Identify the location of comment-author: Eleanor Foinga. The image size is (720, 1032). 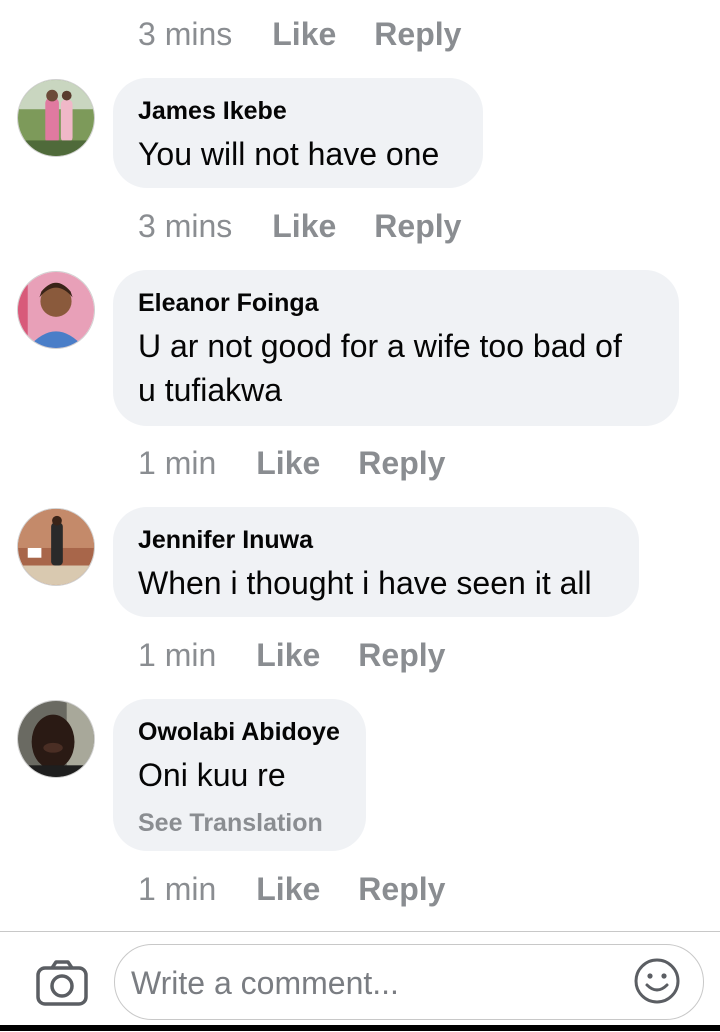
(395, 303).